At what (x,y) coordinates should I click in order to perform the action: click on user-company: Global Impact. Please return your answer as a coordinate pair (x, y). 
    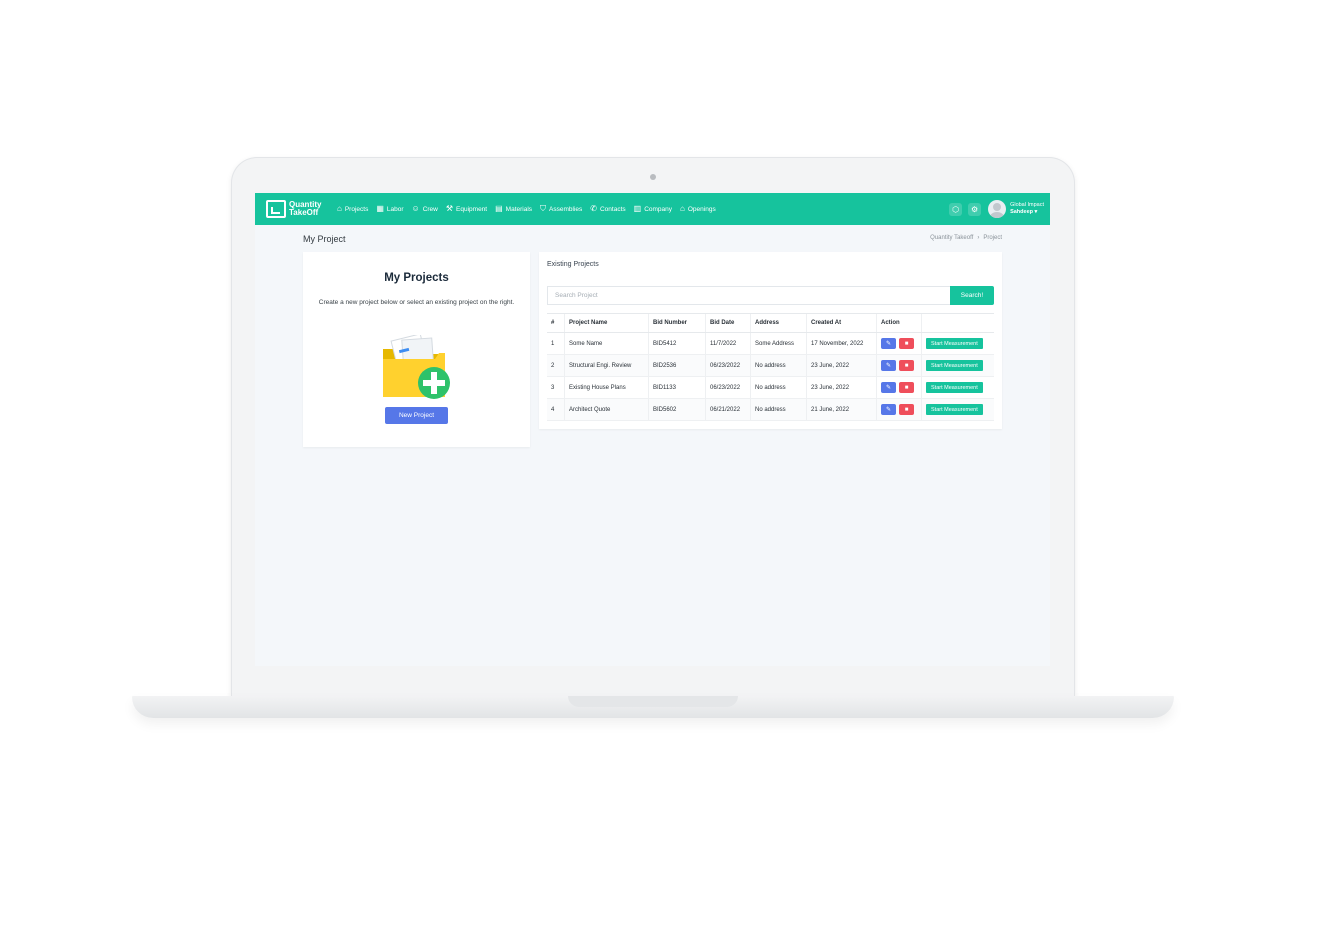
    Looking at the image, I should click on (1027, 205).